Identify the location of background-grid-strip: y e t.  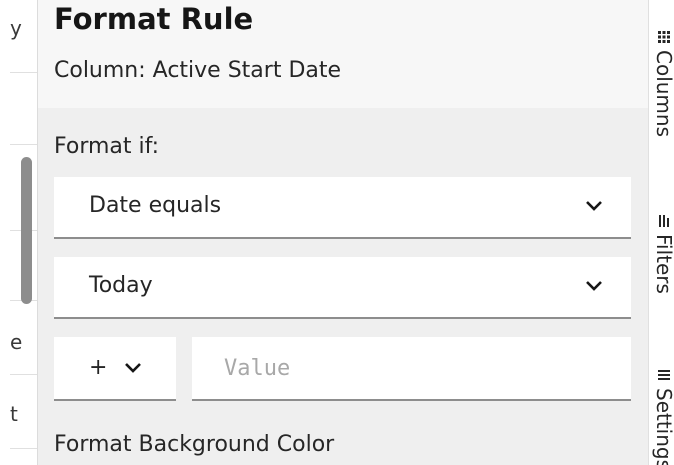
(18, 232).